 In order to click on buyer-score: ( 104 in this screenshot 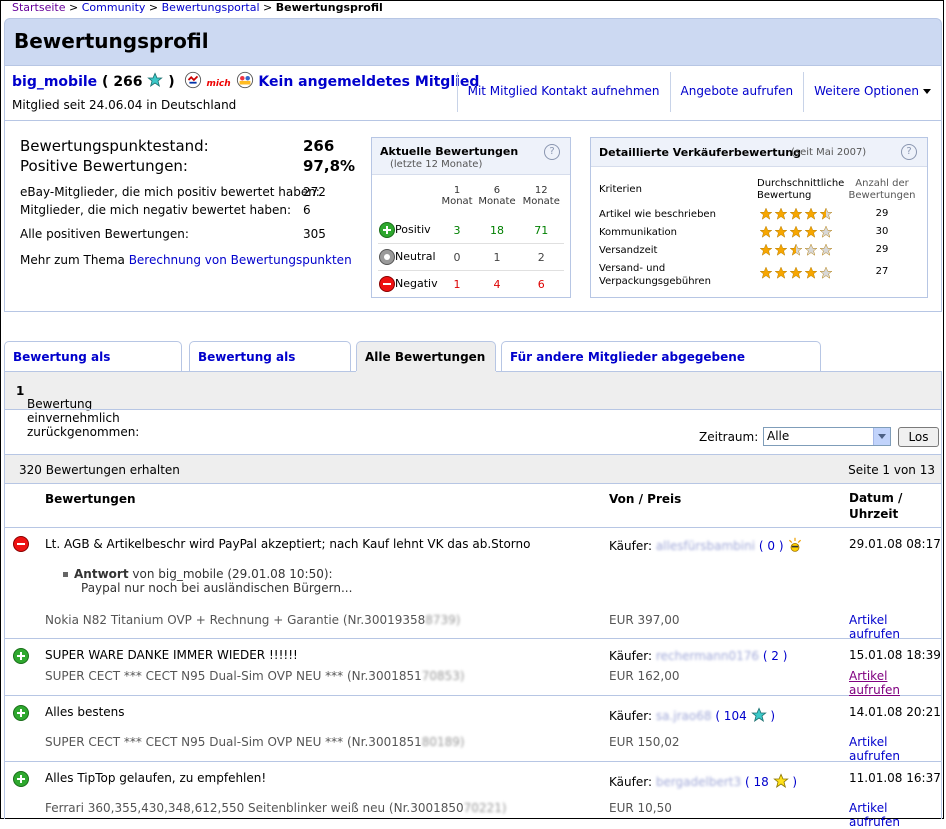, I will do `click(730, 716)`.